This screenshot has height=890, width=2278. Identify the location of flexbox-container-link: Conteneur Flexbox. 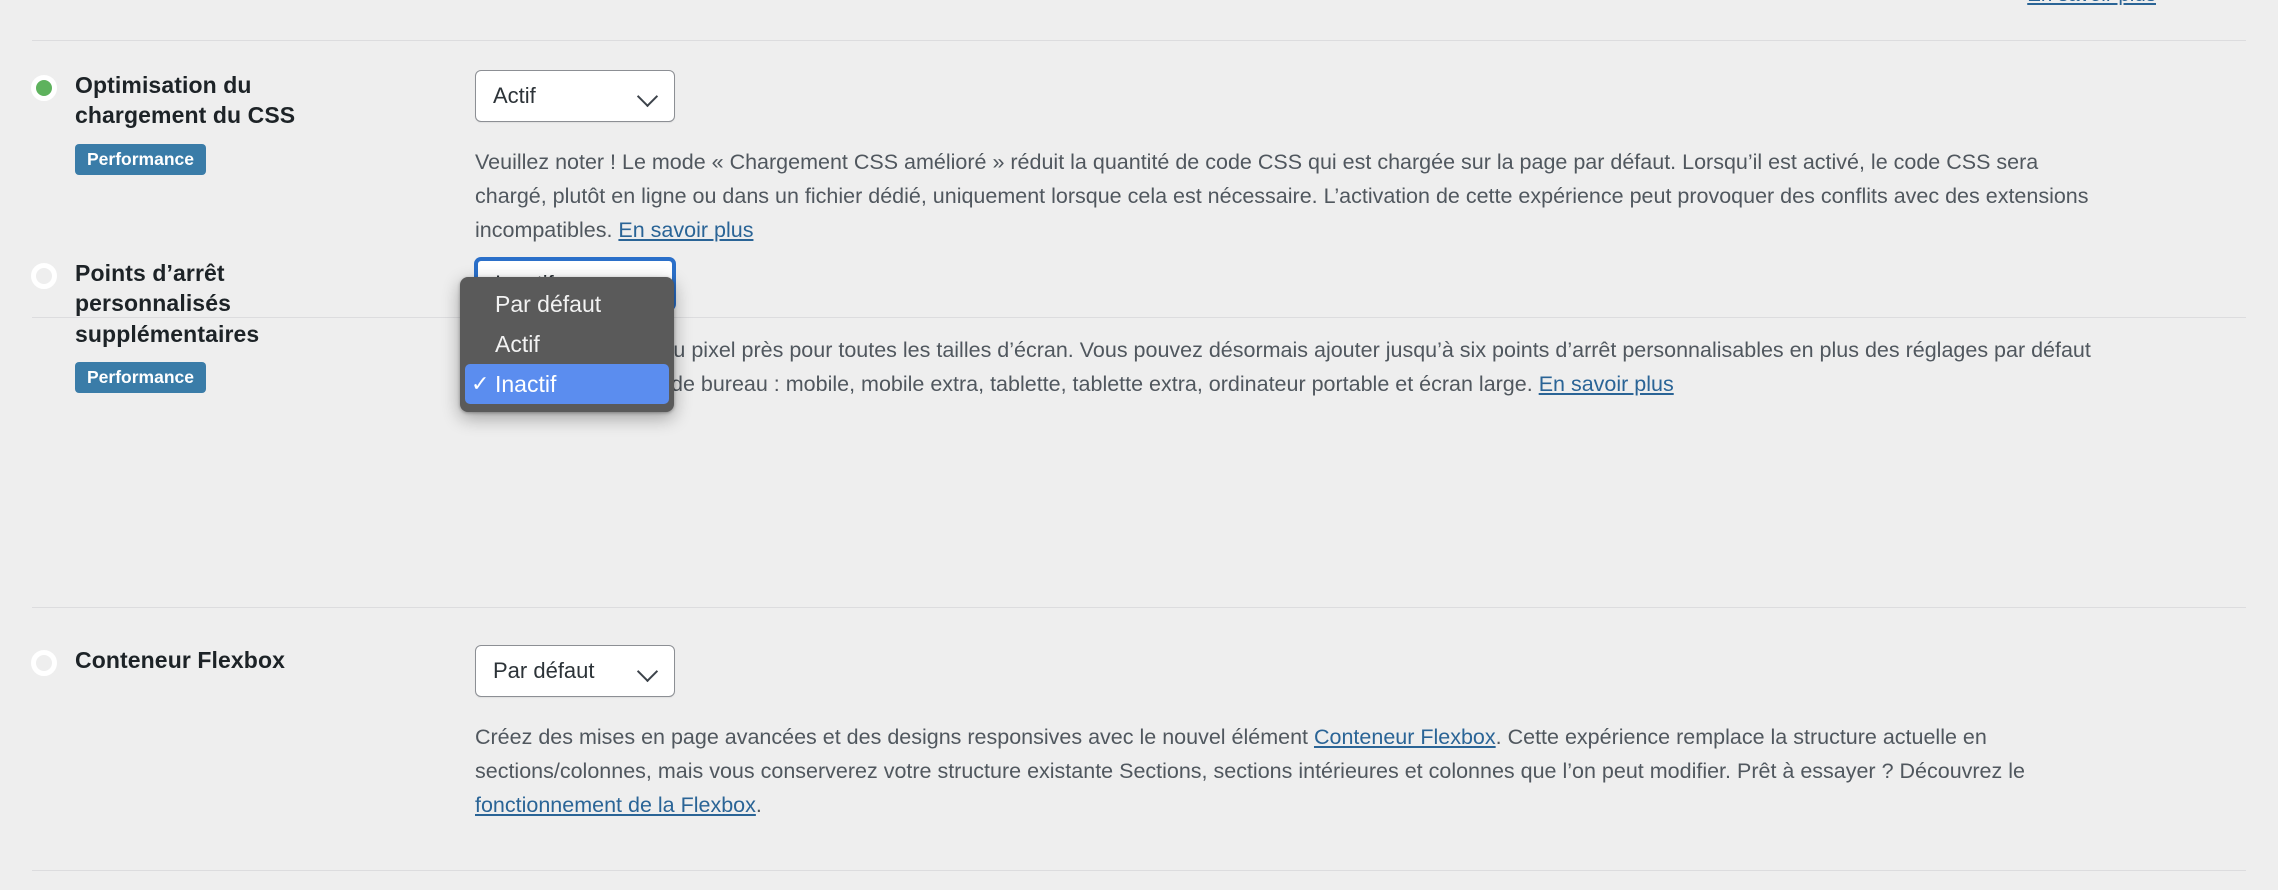
(1405, 737).